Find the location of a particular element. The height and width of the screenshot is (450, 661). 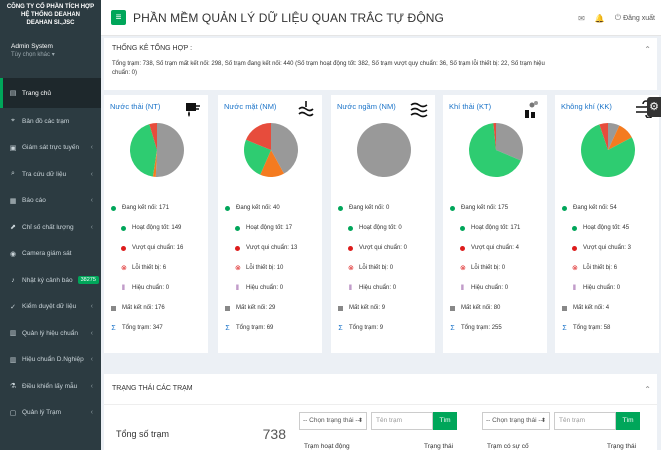

station-card-title: Không khí (KK) is located at coordinates (586, 106).